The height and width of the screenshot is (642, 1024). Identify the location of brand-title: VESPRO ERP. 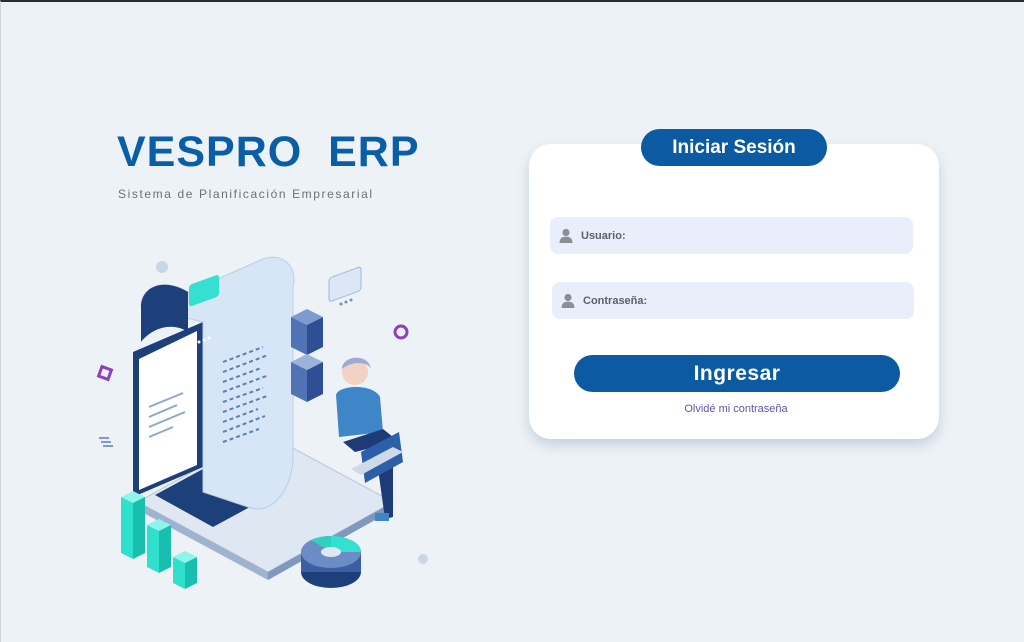
(268, 152).